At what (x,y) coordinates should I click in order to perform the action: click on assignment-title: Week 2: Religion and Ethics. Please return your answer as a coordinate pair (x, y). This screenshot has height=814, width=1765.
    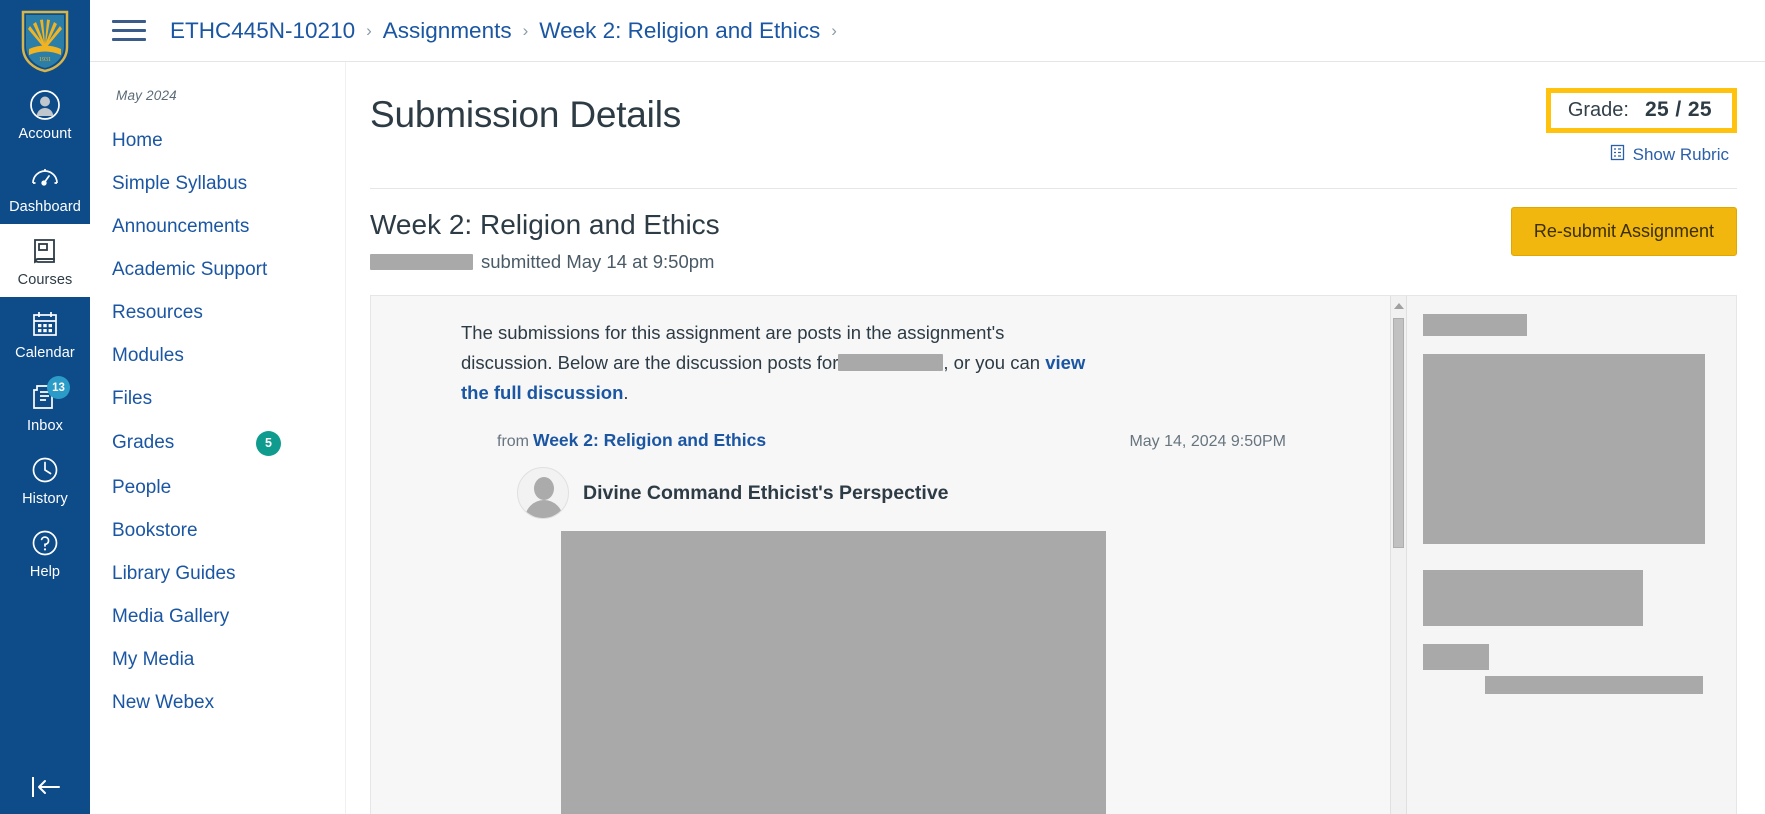
    Looking at the image, I should click on (545, 224).